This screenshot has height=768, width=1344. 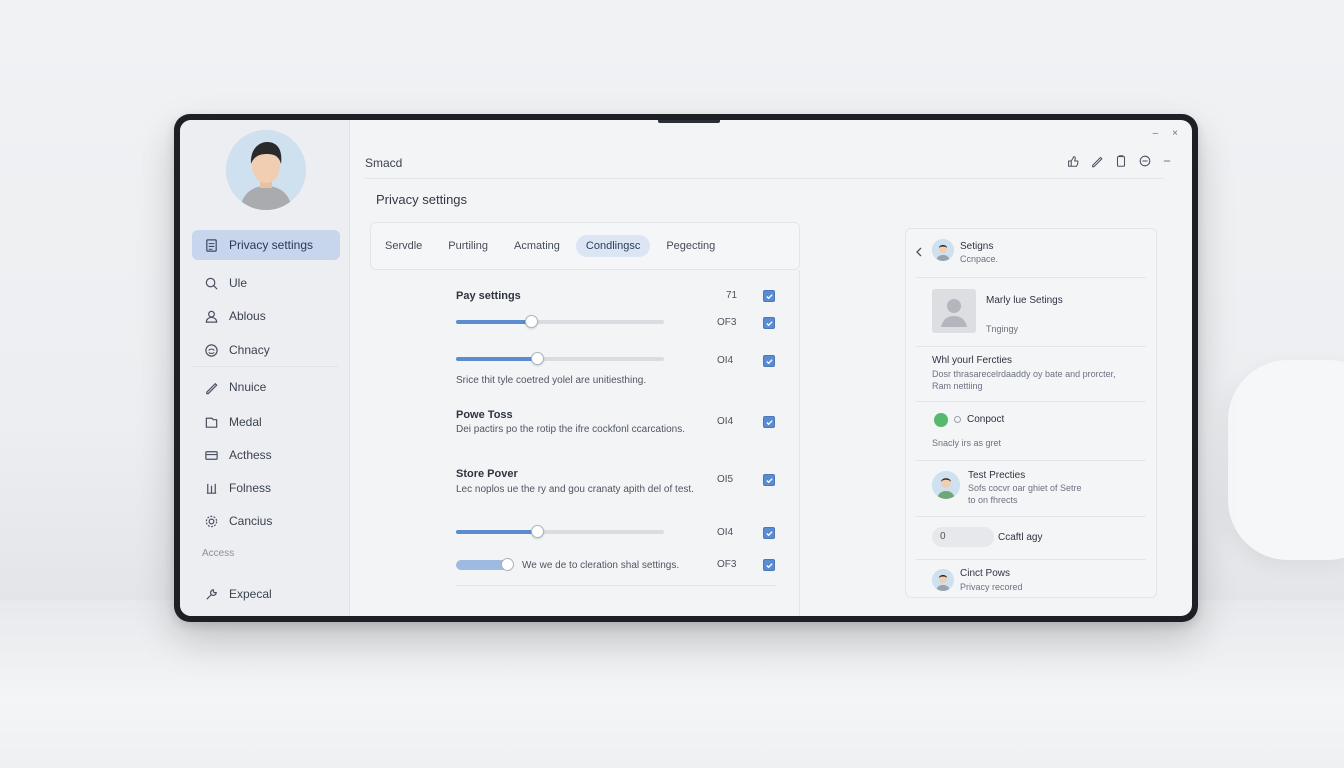 I want to click on back-arrow-icon, so click(x=919, y=252).